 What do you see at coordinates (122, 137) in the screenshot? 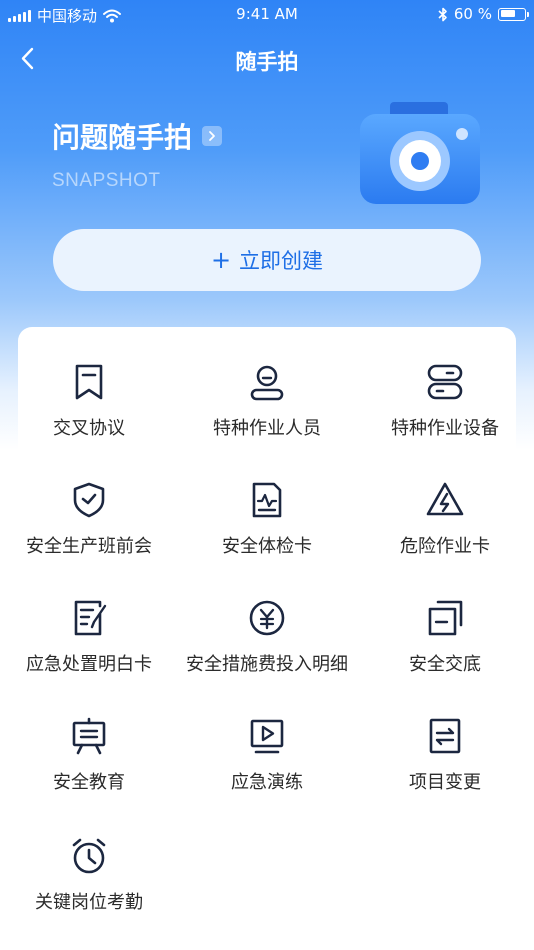
I see `hero-title: 问题随手拍` at bounding box center [122, 137].